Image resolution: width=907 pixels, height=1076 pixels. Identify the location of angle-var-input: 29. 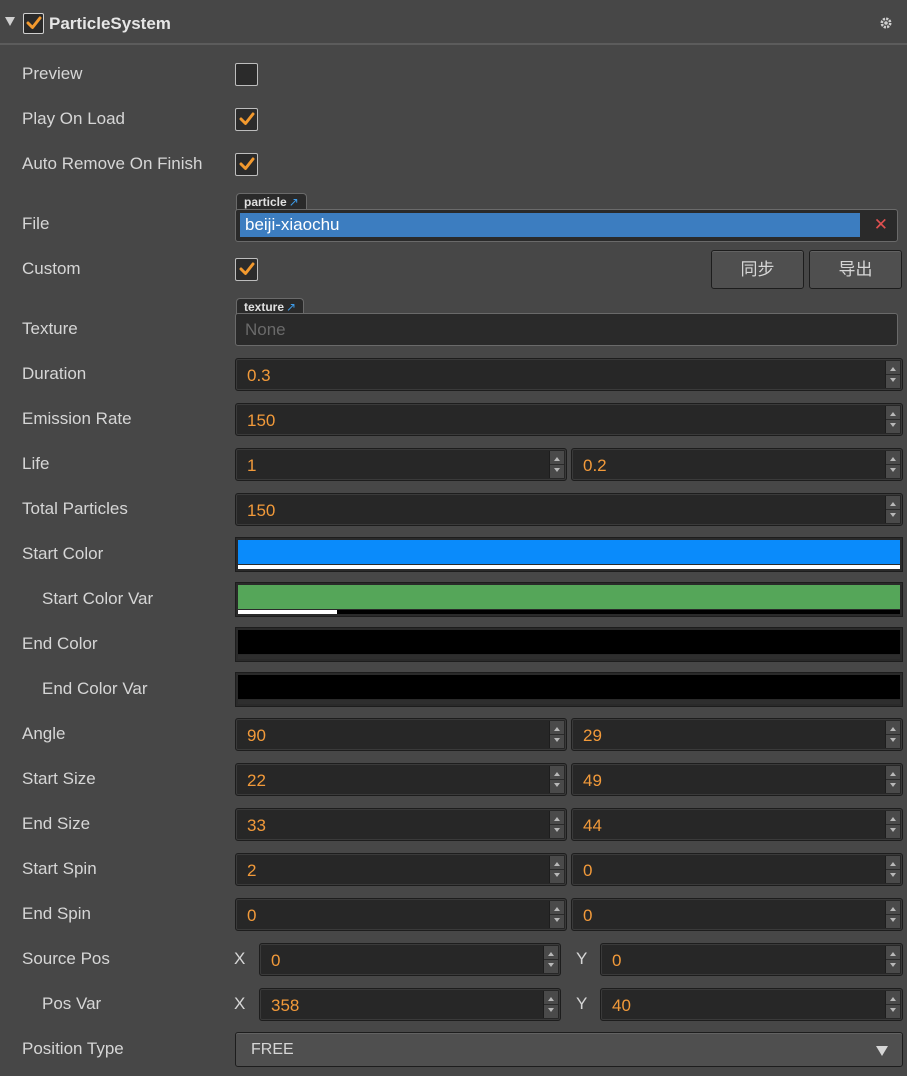
(737, 734).